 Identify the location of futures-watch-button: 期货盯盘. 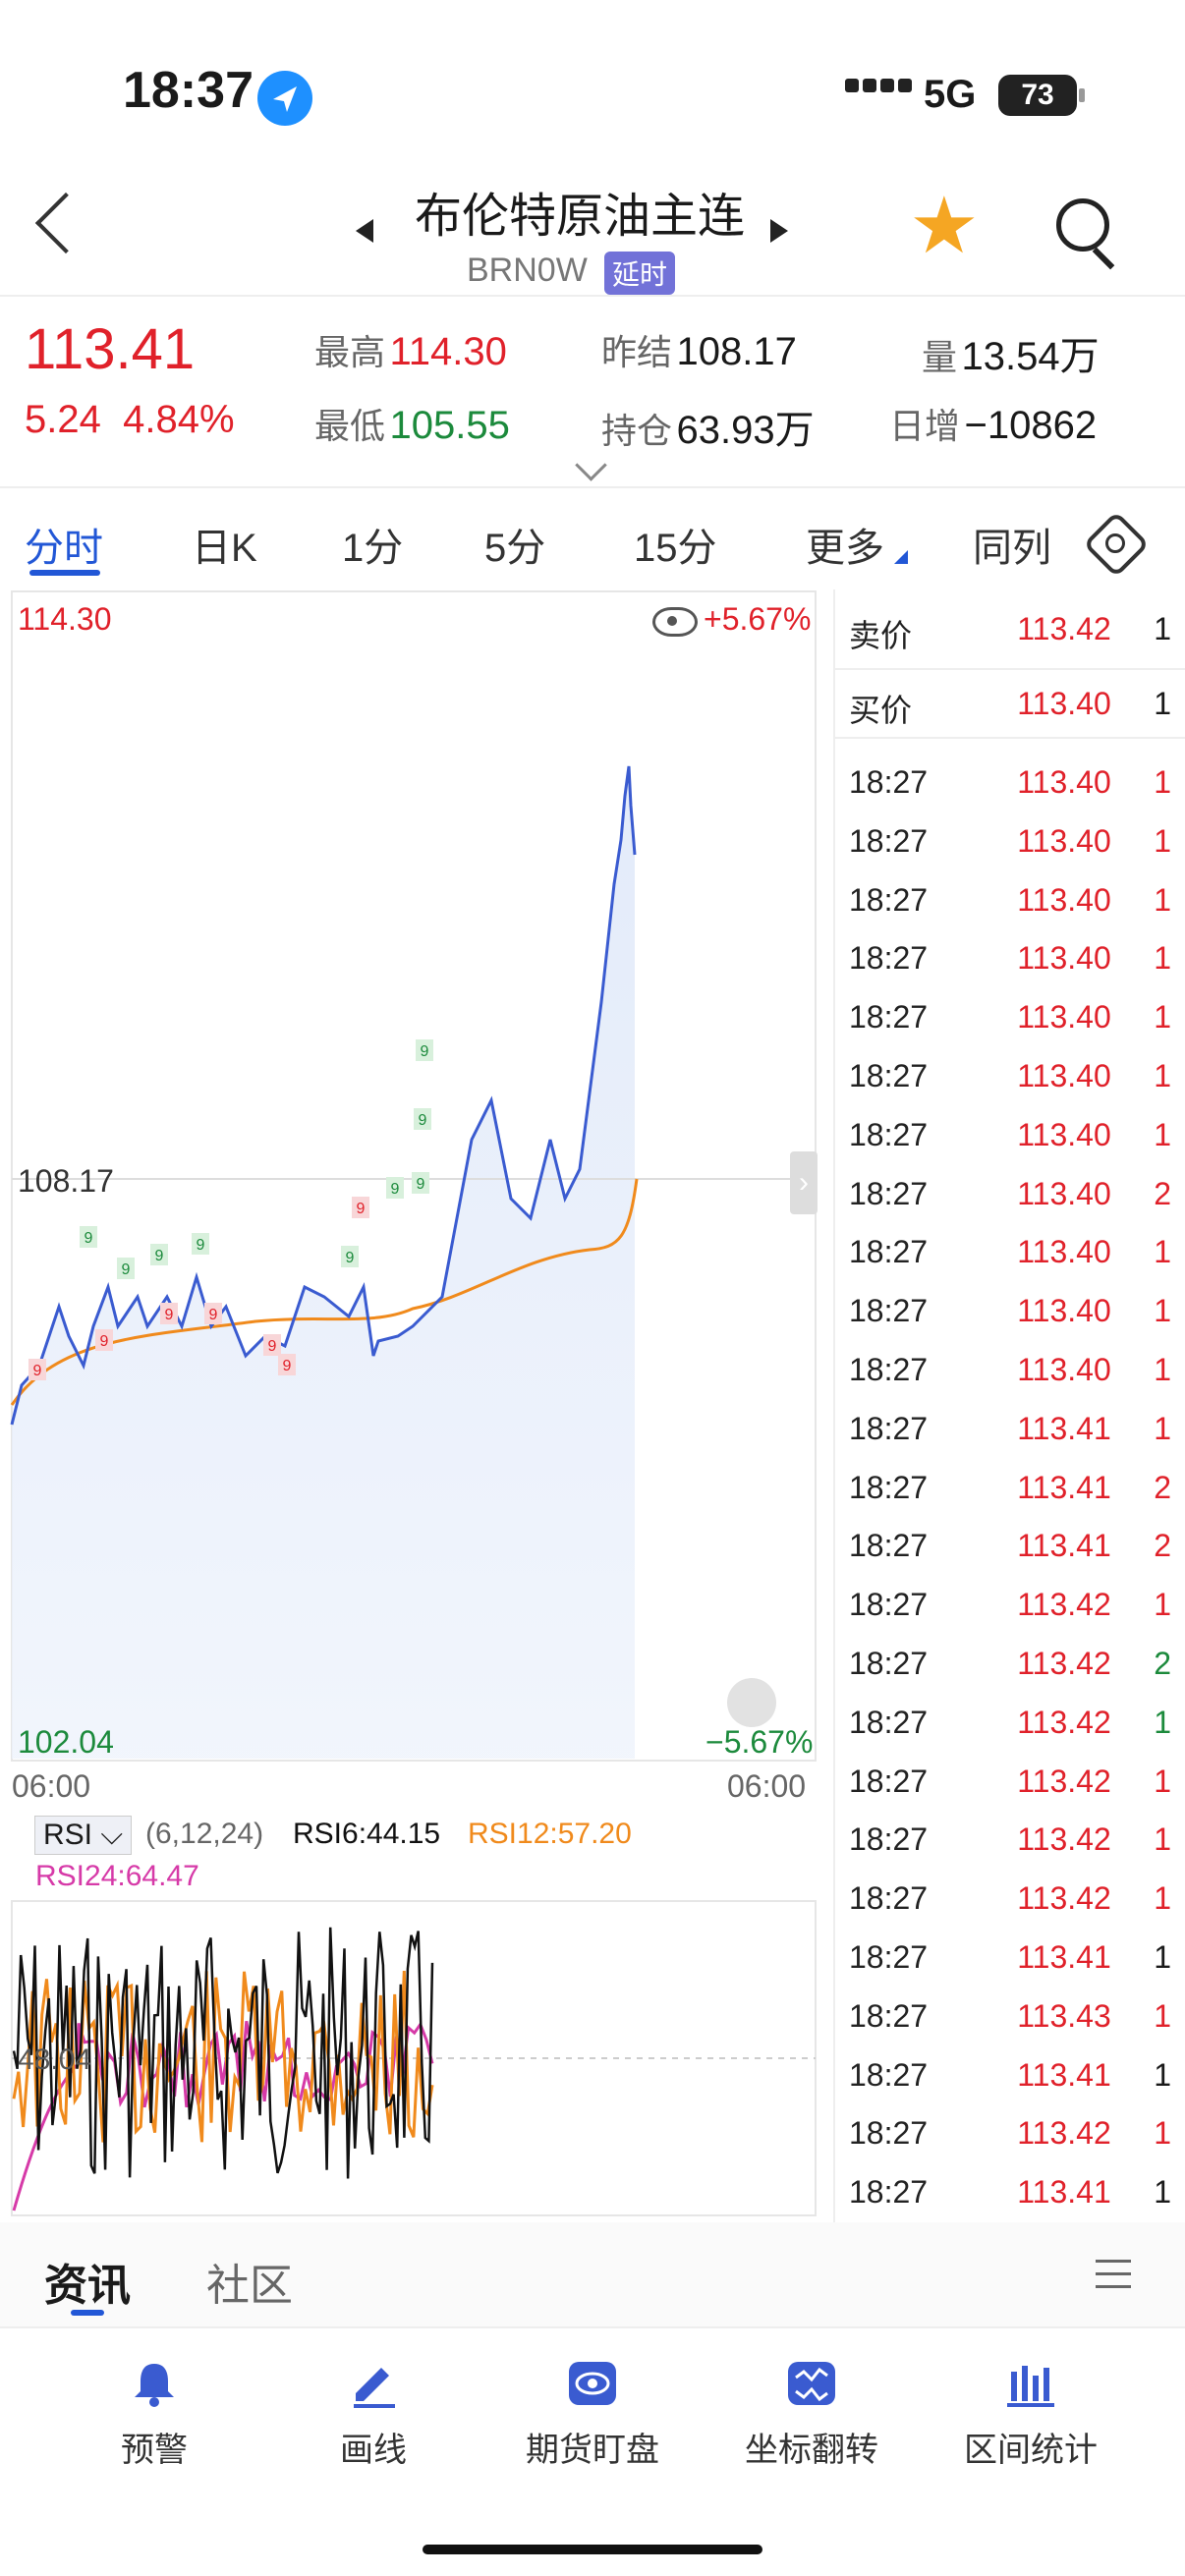
(592, 2414).